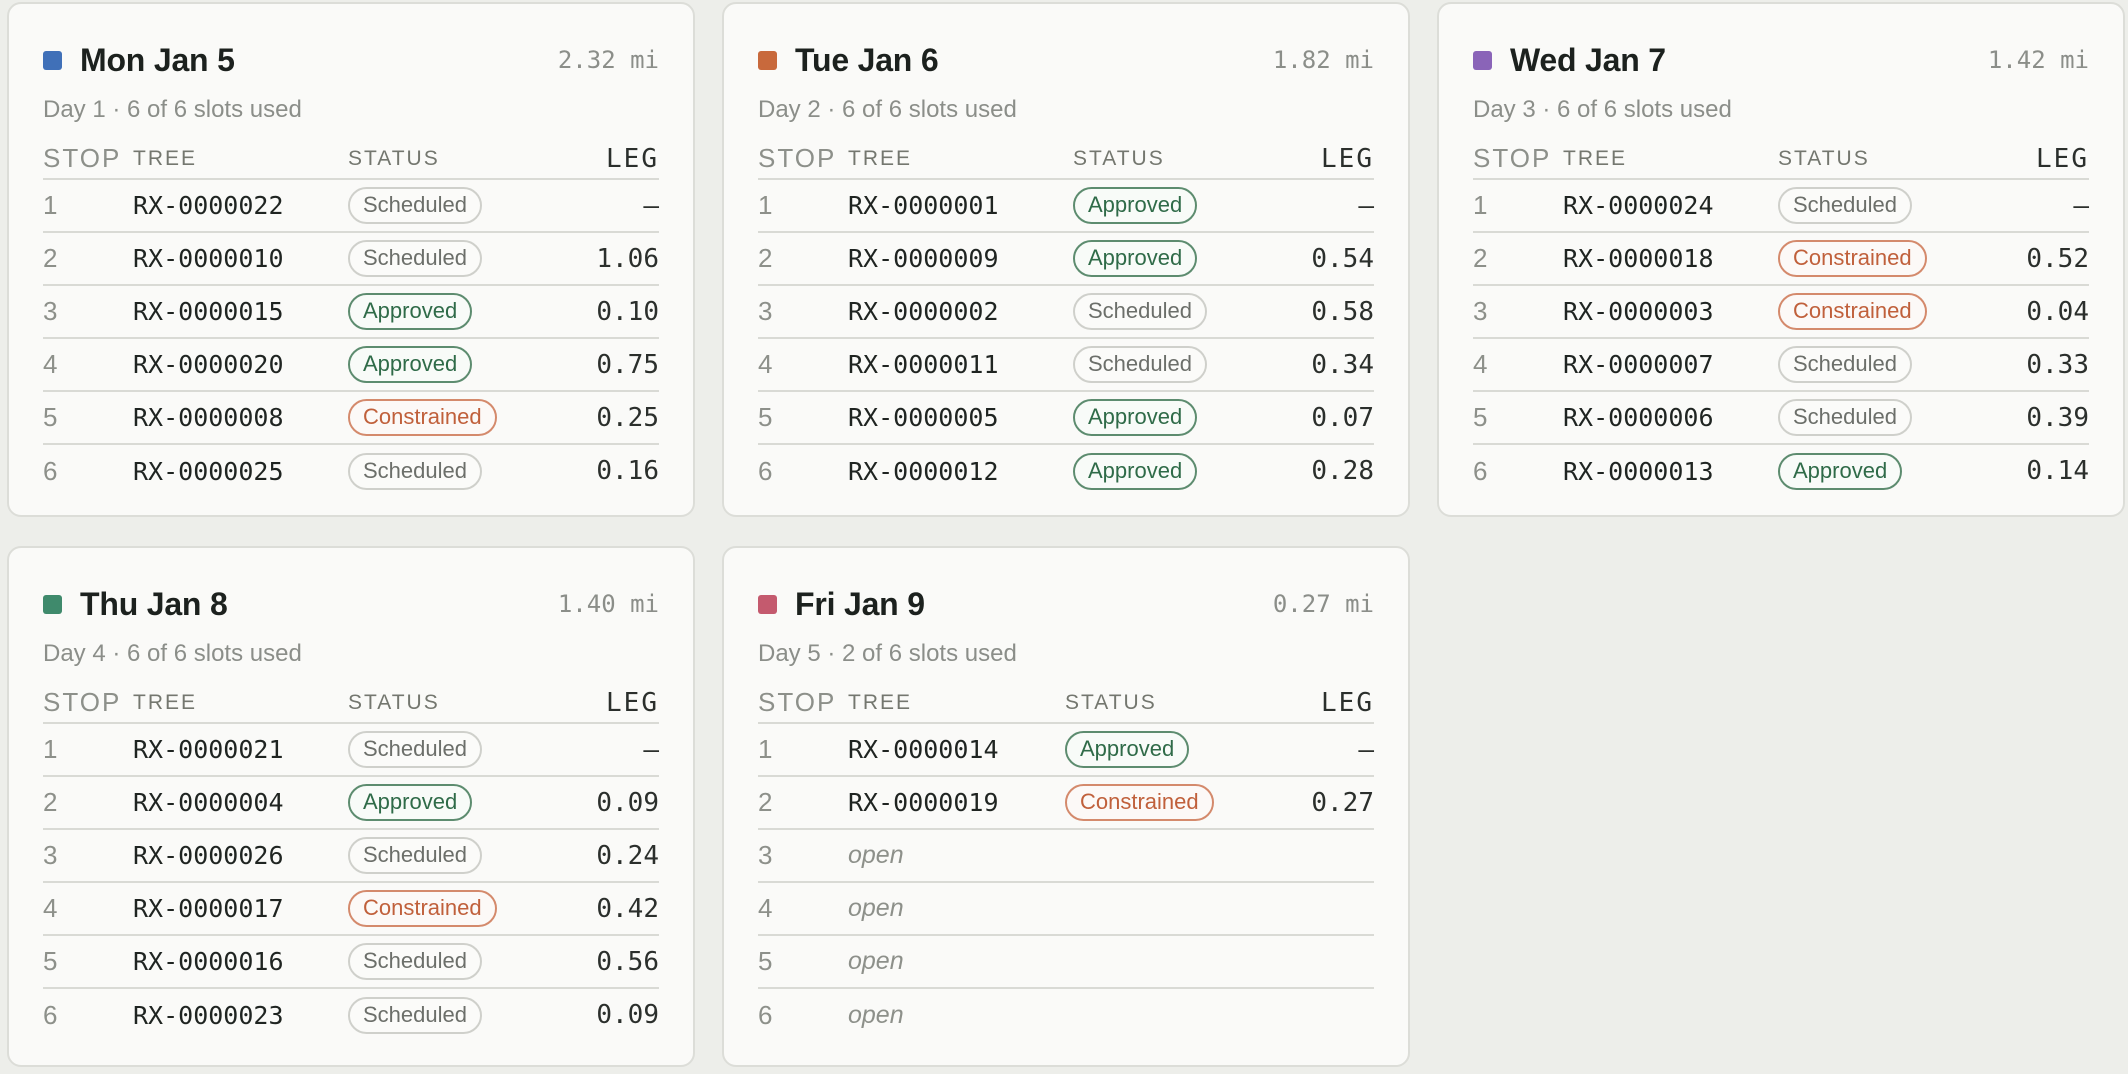 Image resolution: width=2128 pixels, height=1074 pixels. I want to click on stop-row: 2 RX-0000019 Constrained 0.27, so click(1066, 803).